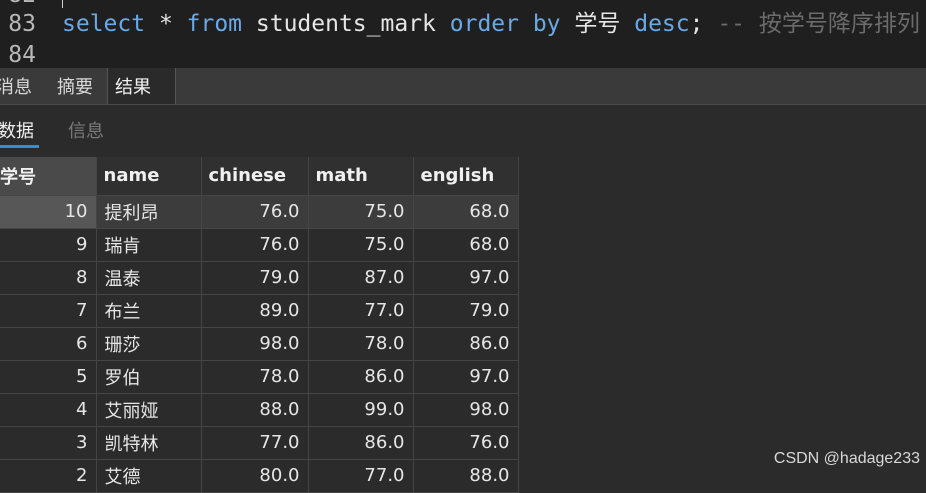 The height and width of the screenshot is (493, 926). What do you see at coordinates (361, 176) in the screenshot?
I see `column-header-math: math` at bounding box center [361, 176].